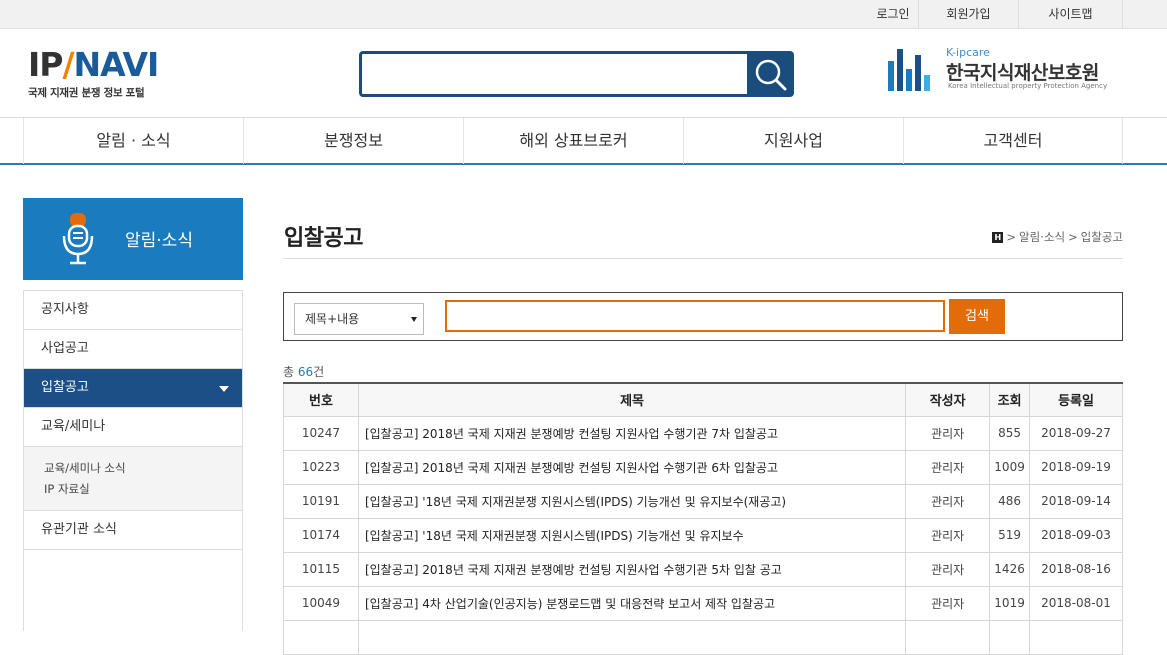  I want to click on board-search-input, so click(695, 316).